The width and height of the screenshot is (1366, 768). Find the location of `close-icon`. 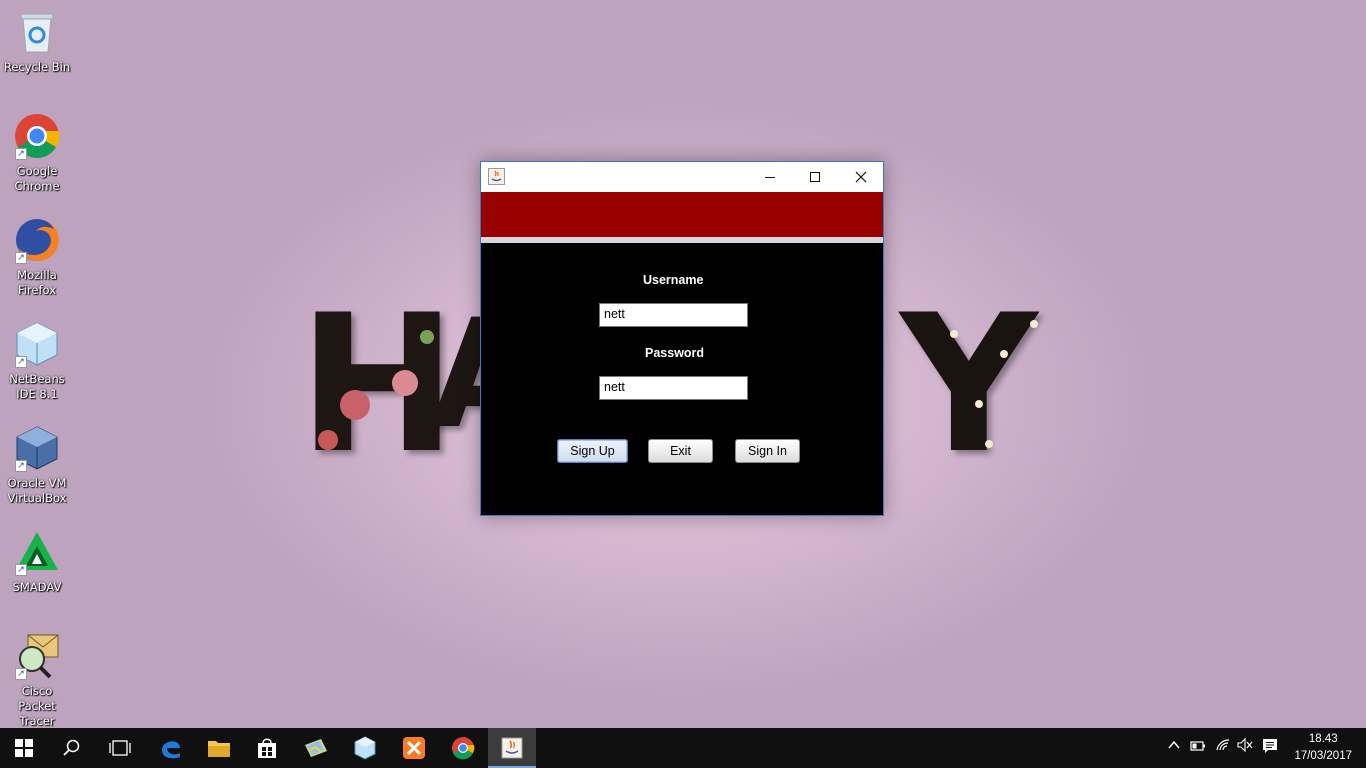

close-icon is located at coordinates (861, 177).